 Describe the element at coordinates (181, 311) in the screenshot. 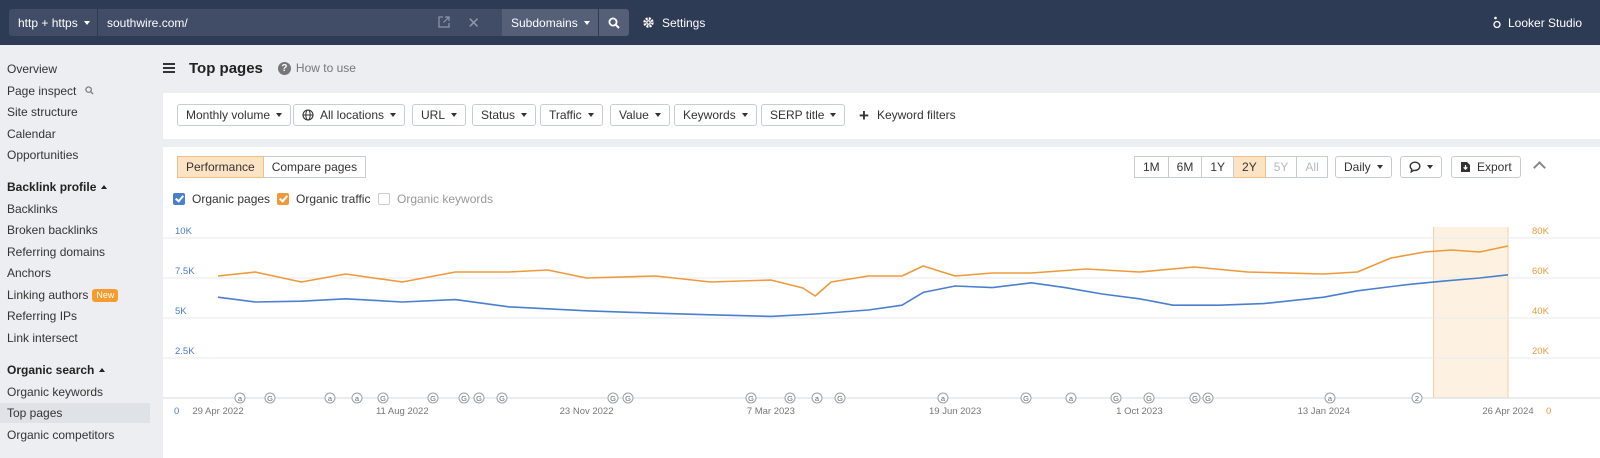

I see `y-left-tick-label: 5K` at that location.